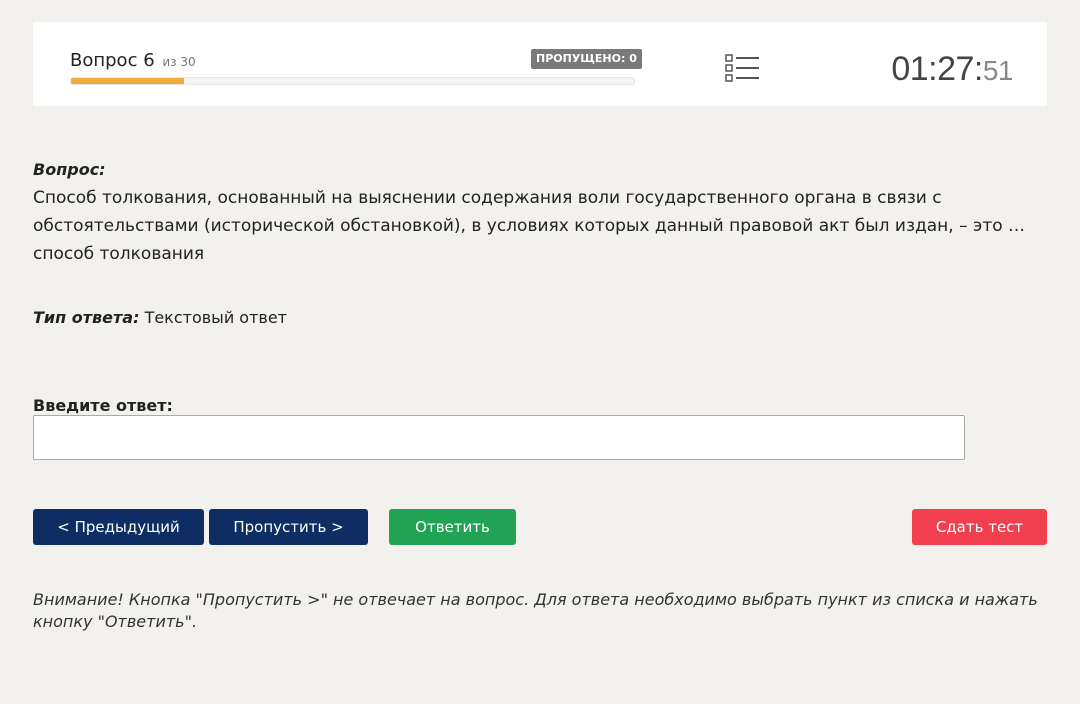  I want to click on test-header: Вопрос 6 из 30 ПРОПУЩЕНО: 0 01:27:51, so click(540, 64).